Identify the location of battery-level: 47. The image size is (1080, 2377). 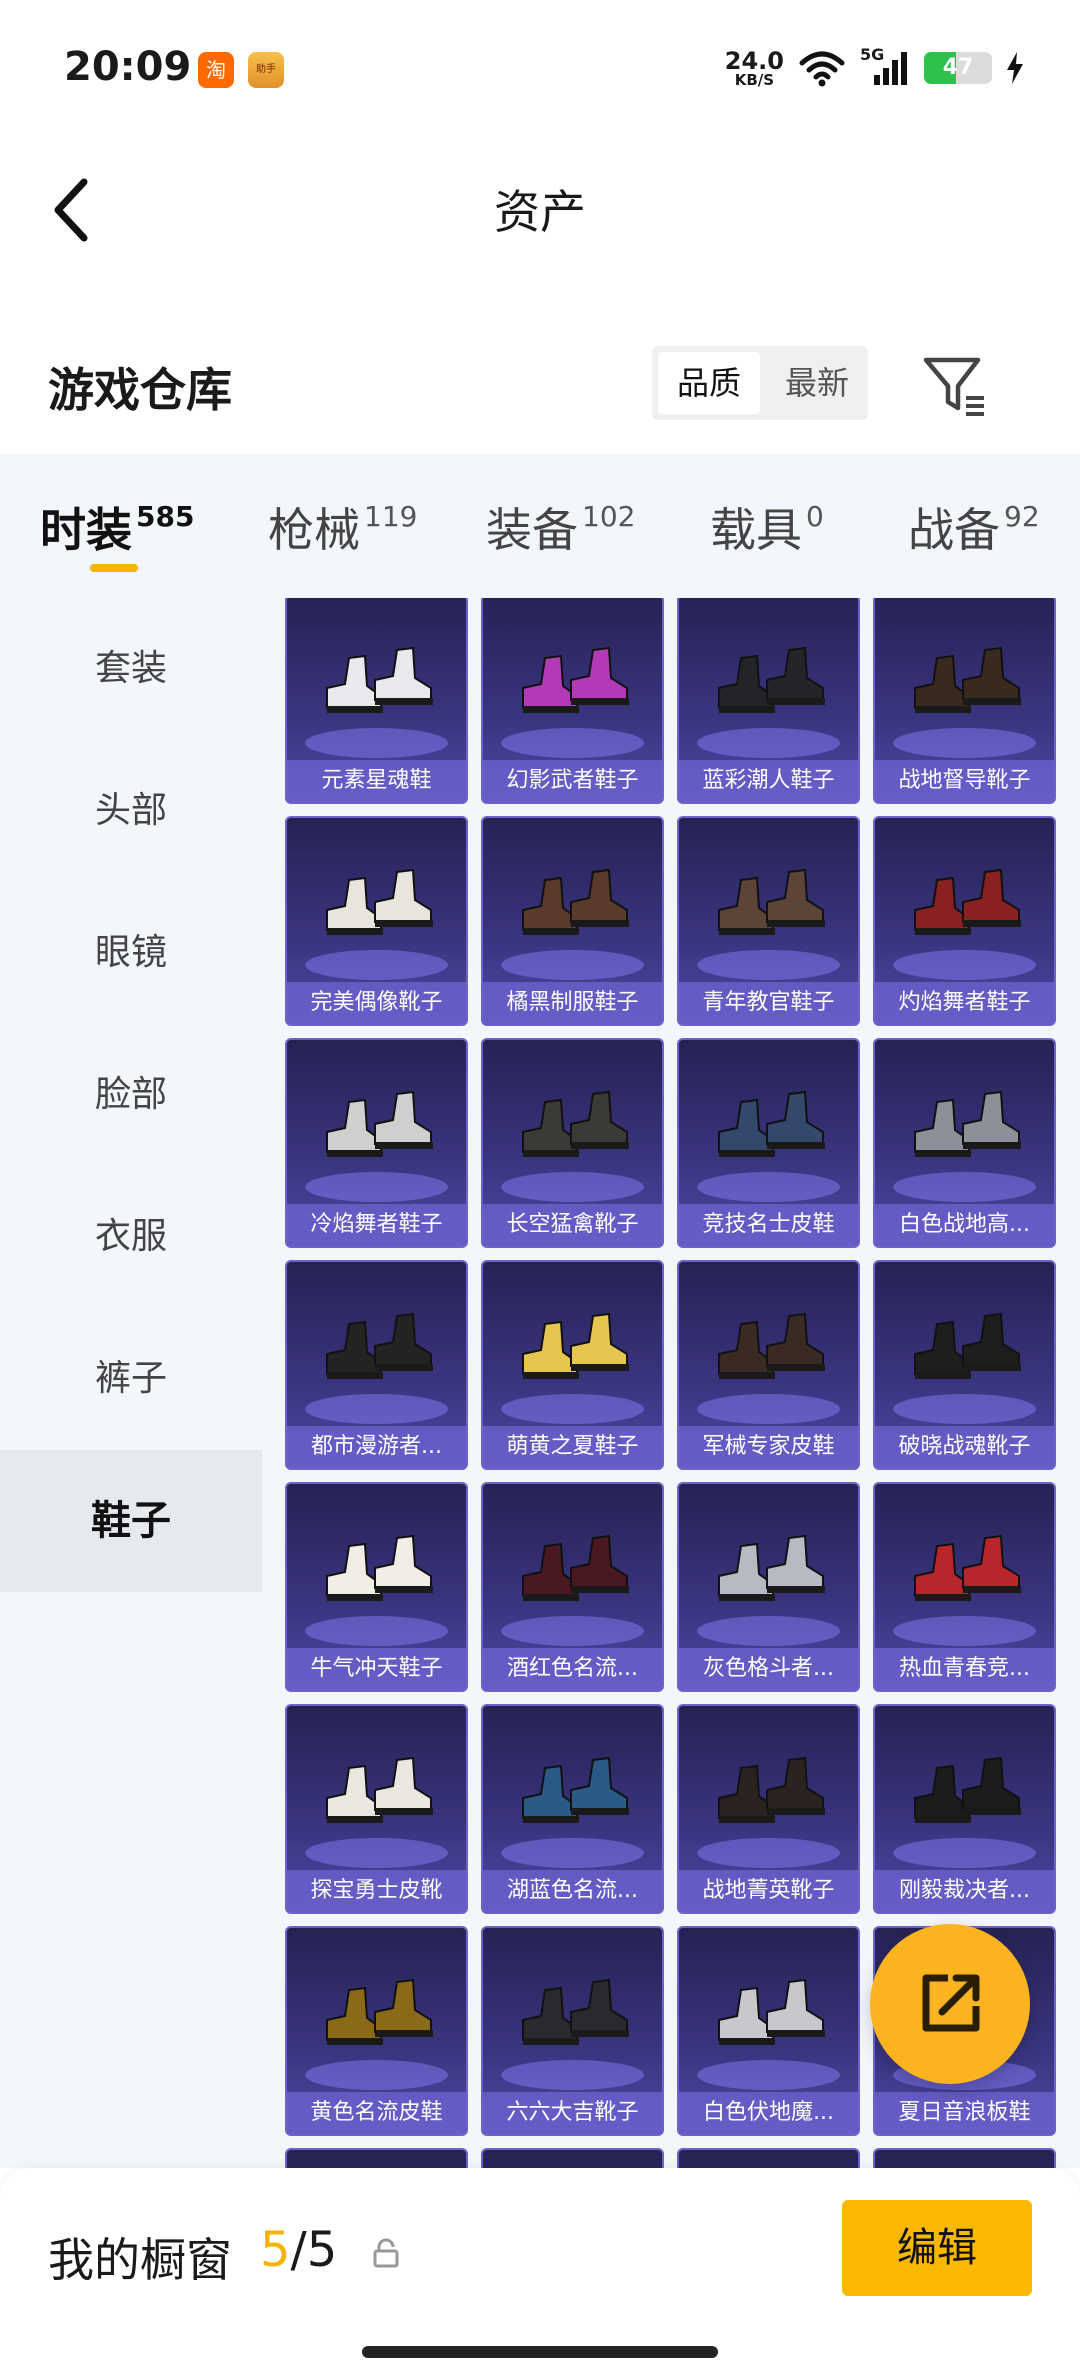
(958, 67).